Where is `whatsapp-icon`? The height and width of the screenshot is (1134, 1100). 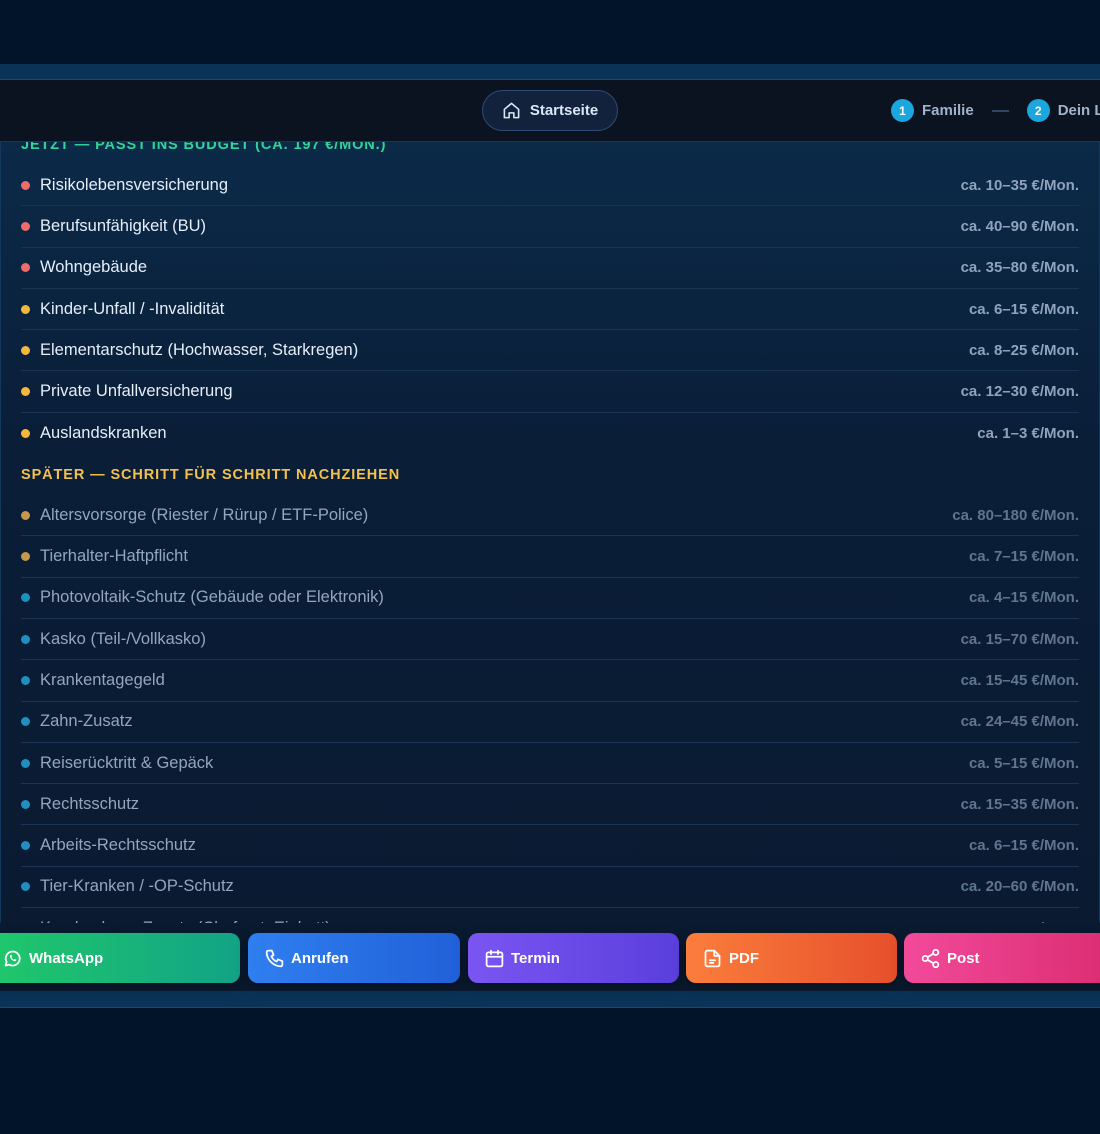
whatsapp-icon is located at coordinates (12, 958).